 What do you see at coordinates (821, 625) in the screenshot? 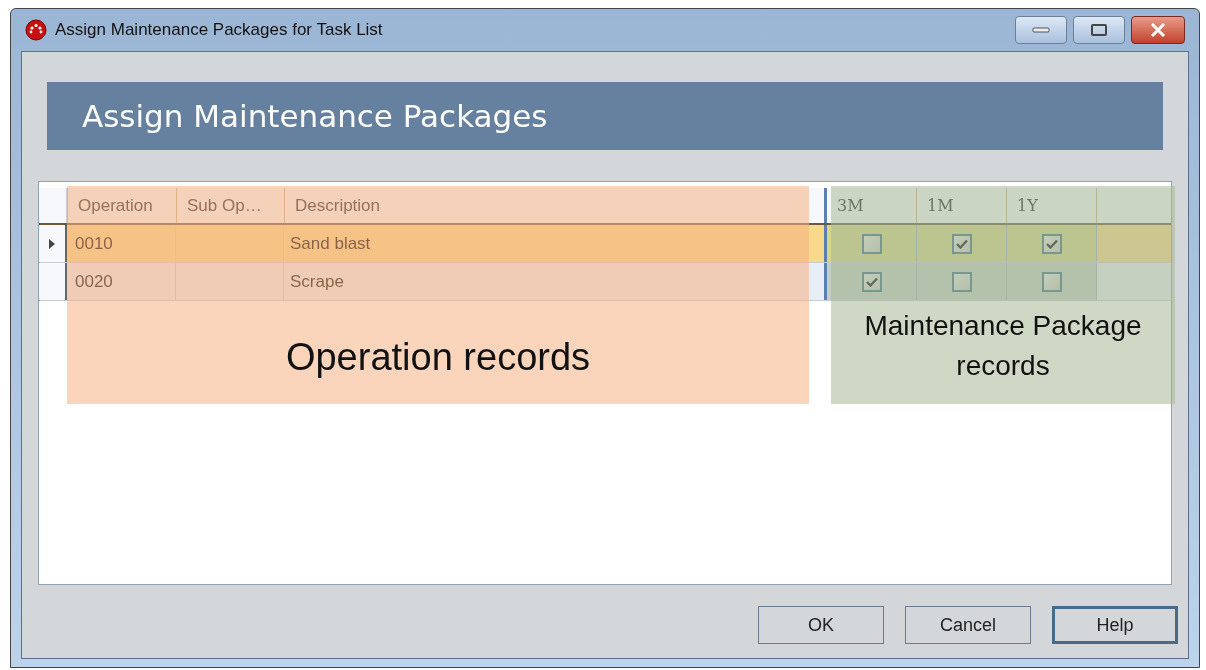
I see `dialog-button: OK` at bounding box center [821, 625].